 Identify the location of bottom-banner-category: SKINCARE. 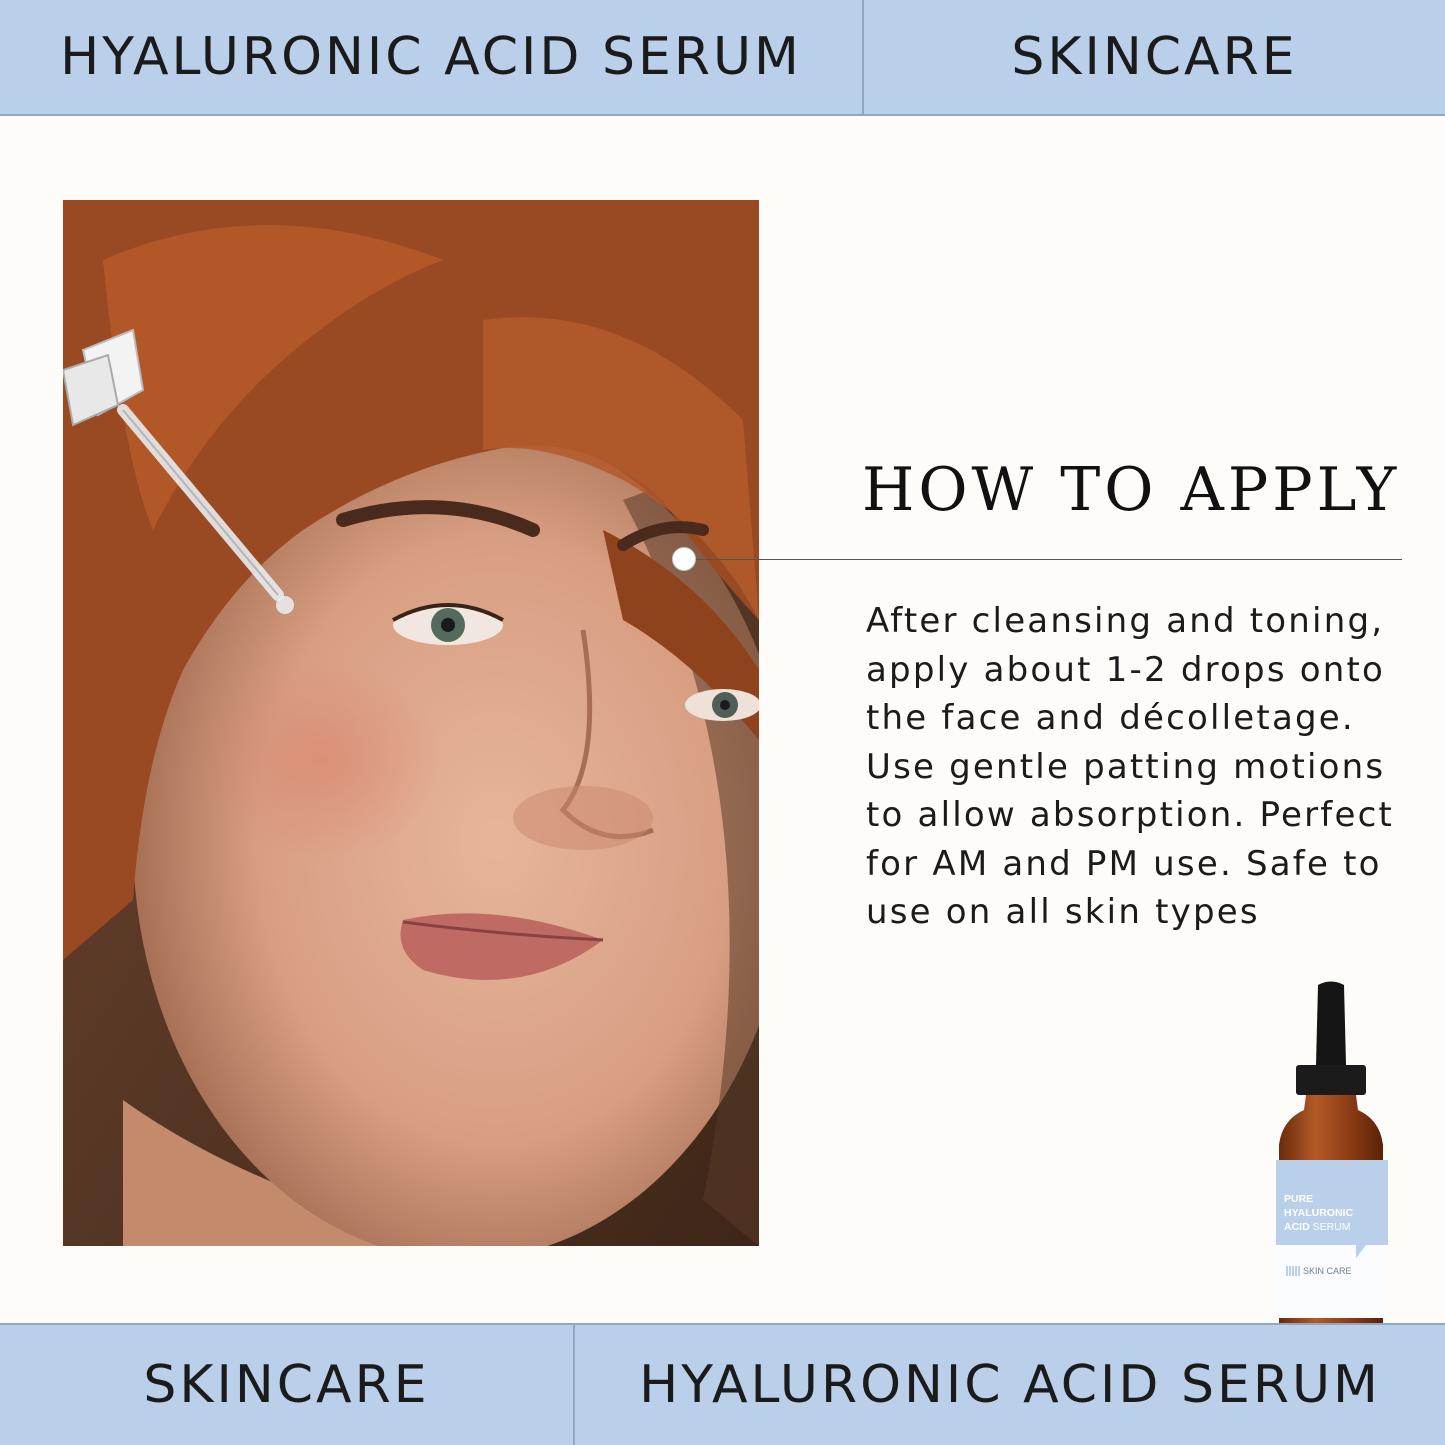
(286, 1385).